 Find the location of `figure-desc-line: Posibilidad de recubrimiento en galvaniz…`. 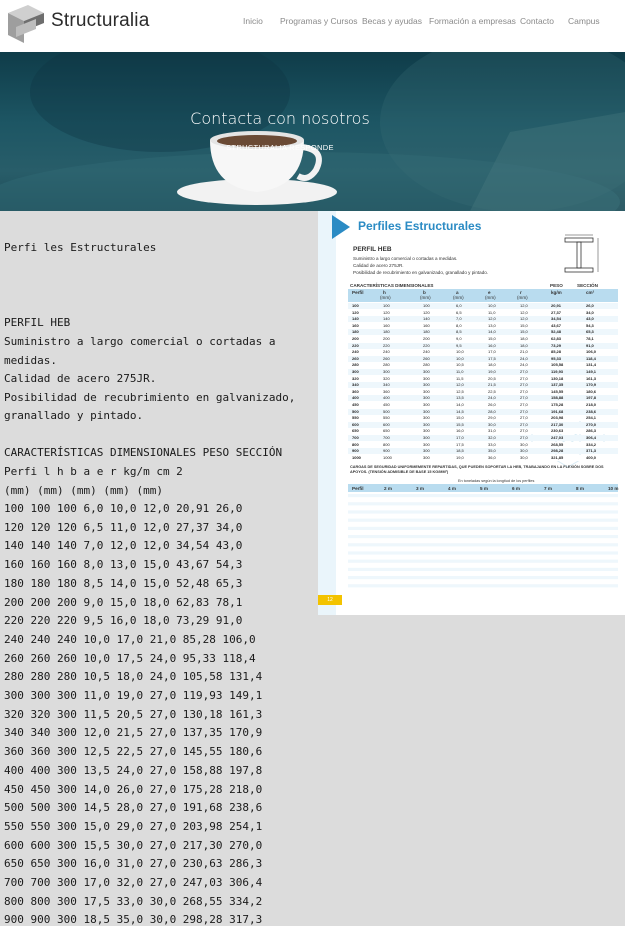

figure-desc-line: Posibilidad de recubrimiento en galvaniz… is located at coordinates (421, 272).